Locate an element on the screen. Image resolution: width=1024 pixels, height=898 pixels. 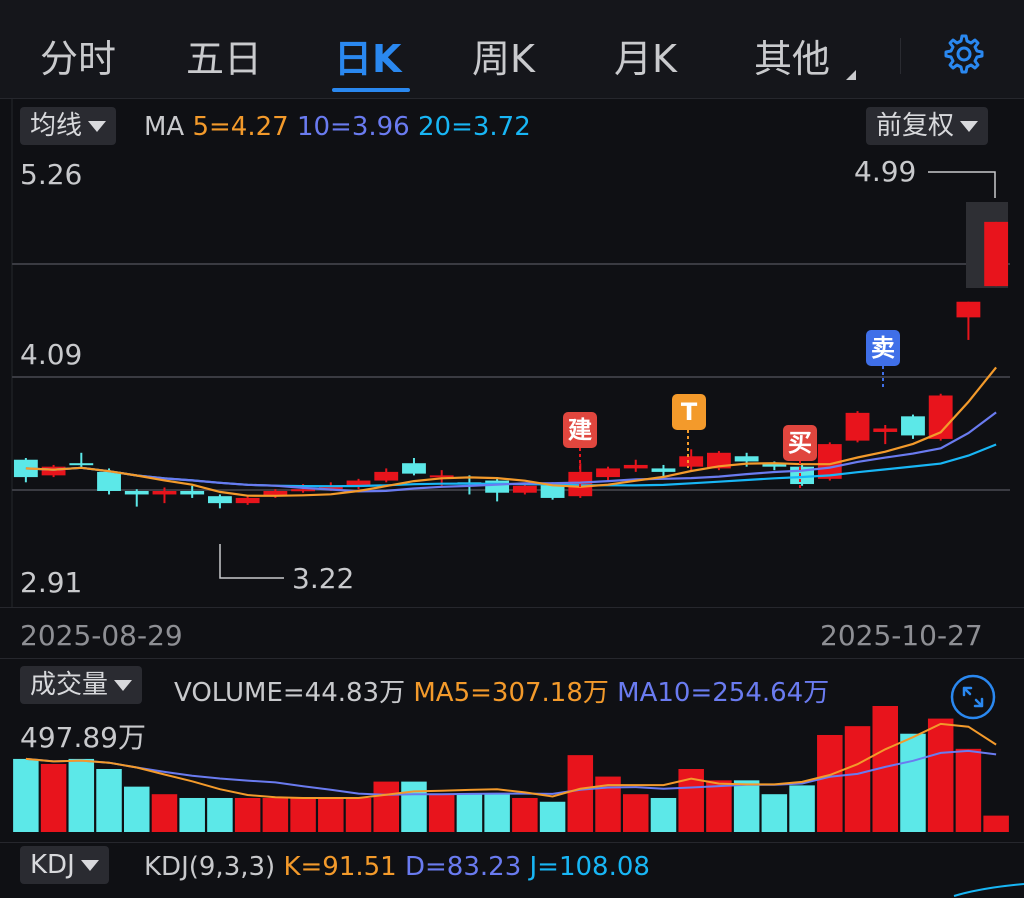
start-date-label: 2025-08-29 is located at coordinates (101, 635).